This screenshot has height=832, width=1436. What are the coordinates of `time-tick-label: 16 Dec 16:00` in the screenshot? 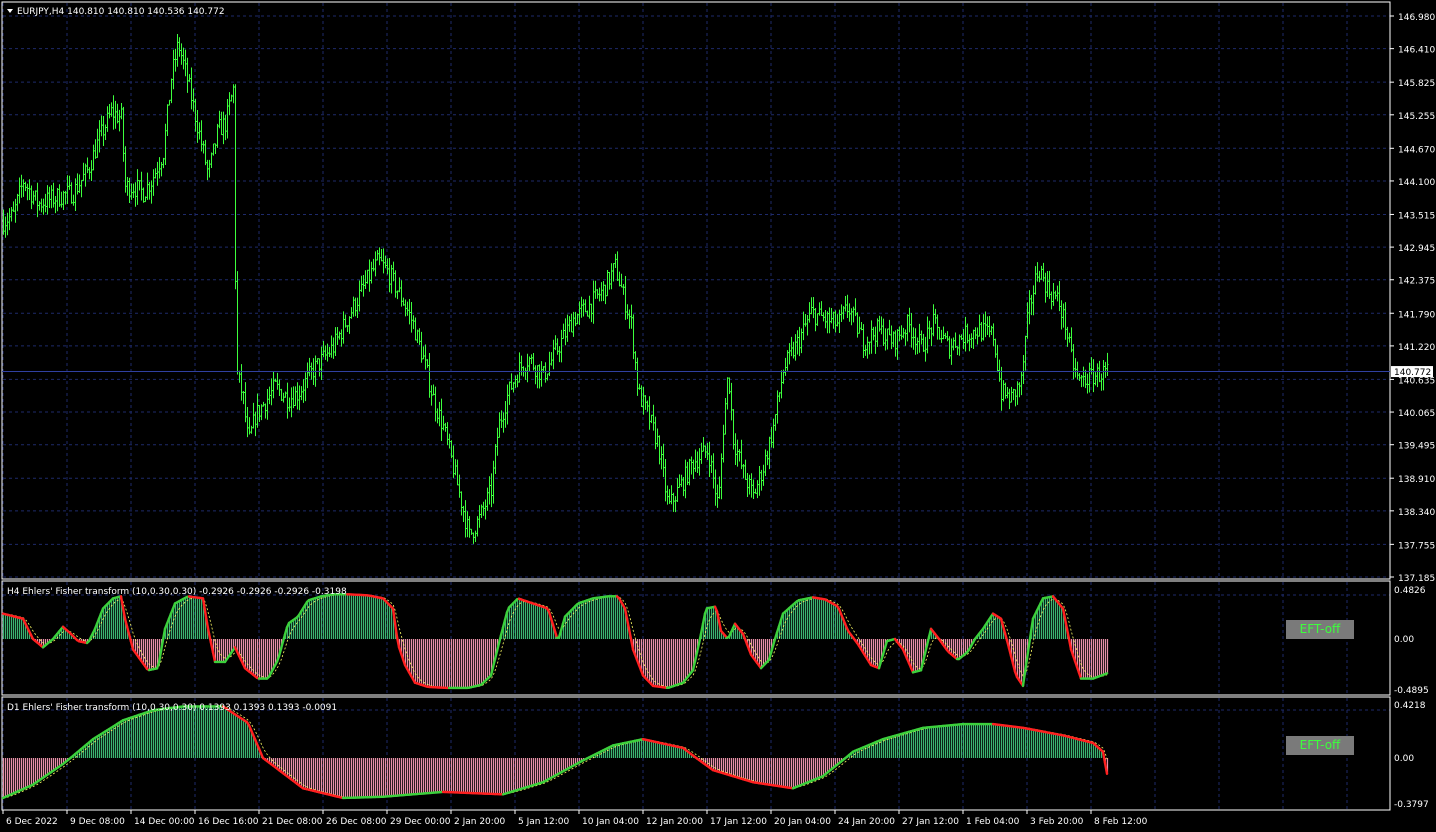 It's located at (228, 822).